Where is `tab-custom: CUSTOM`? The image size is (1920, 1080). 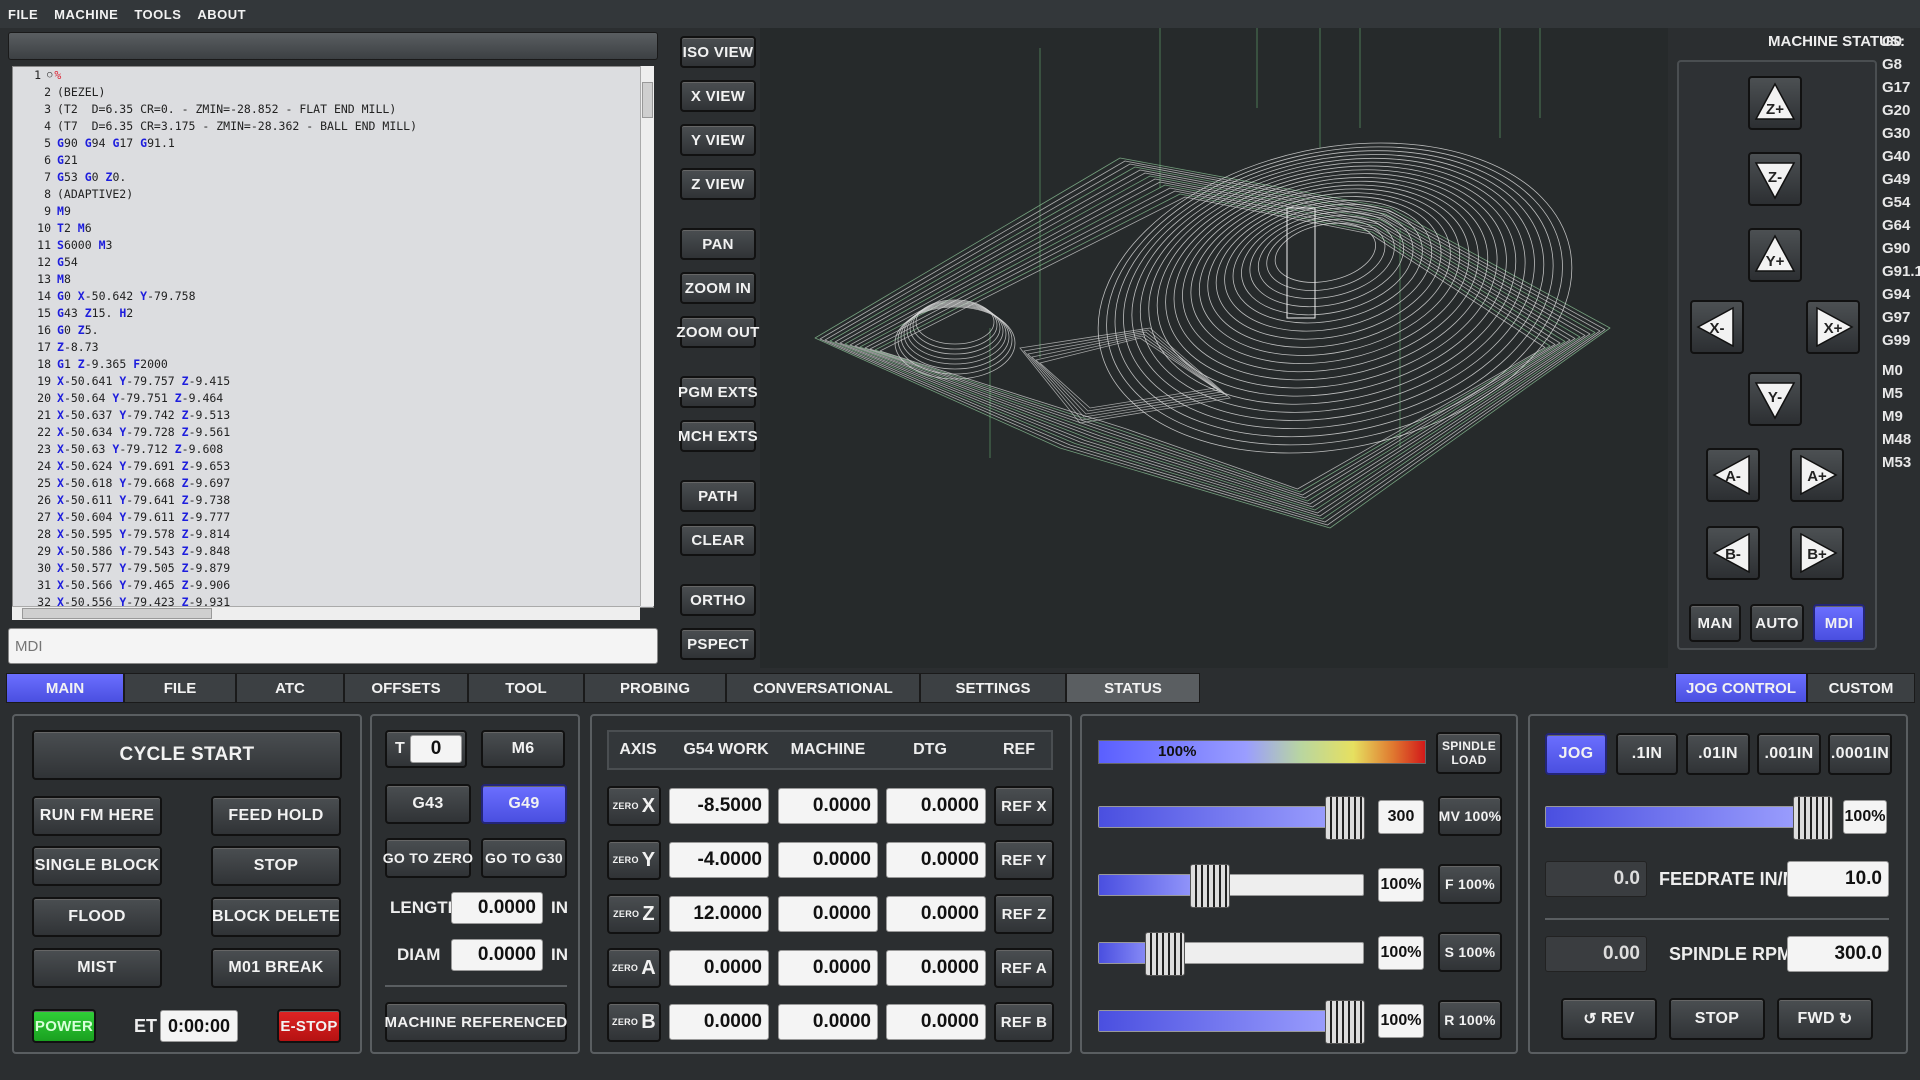
tab-custom: CUSTOM is located at coordinates (1861, 688).